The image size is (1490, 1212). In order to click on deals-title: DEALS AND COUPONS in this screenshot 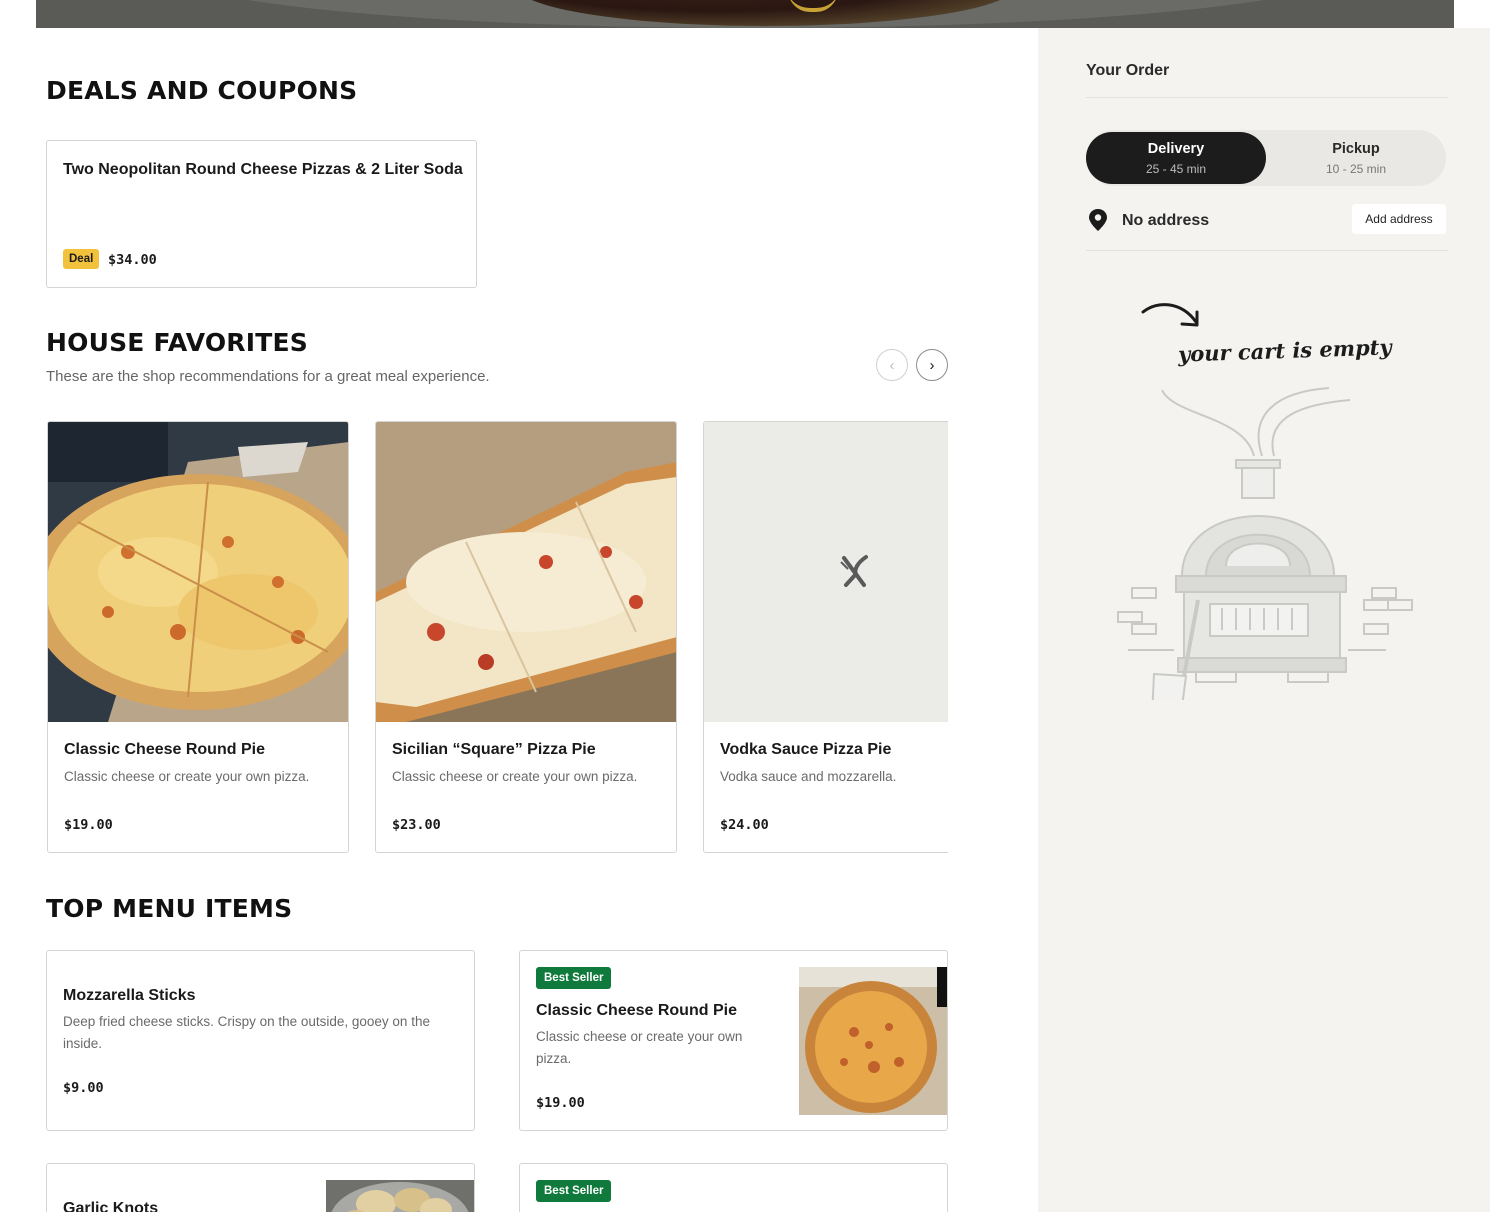, I will do `click(202, 90)`.